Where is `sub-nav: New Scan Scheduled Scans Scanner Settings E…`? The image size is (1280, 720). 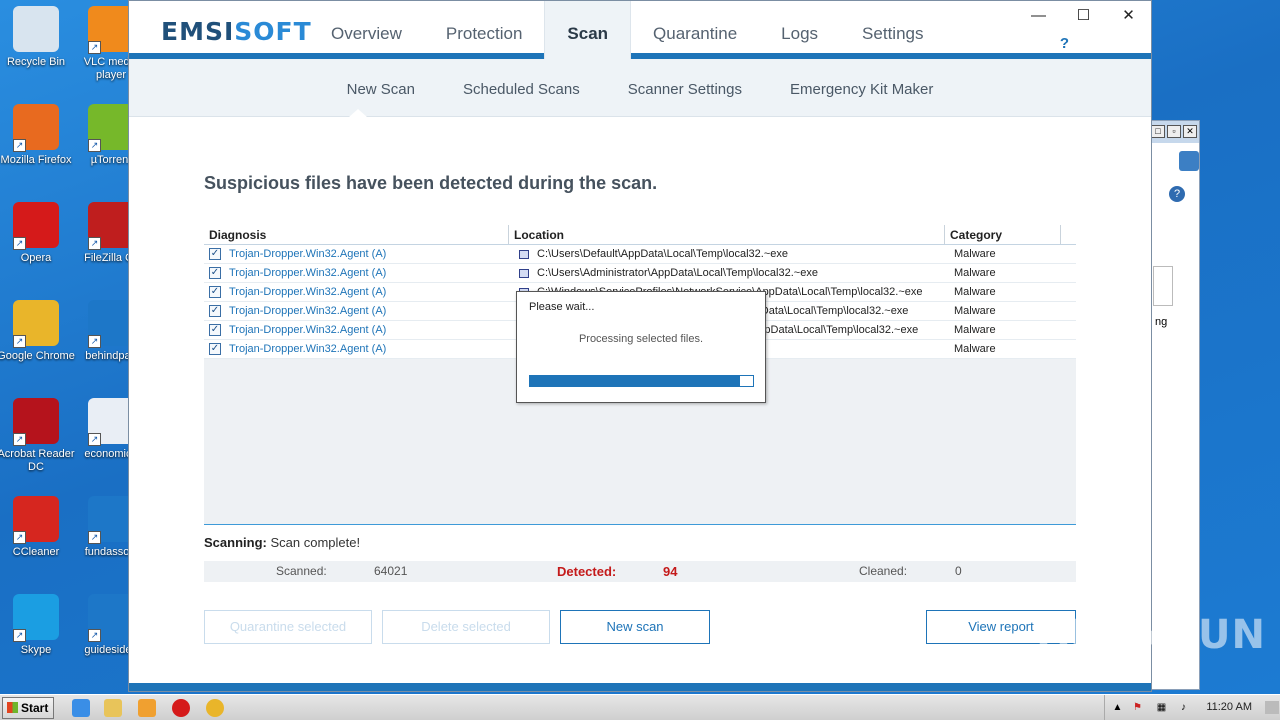 sub-nav: New Scan Scheduled Scans Scanner Settings E… is located at coordinates (640, 88).